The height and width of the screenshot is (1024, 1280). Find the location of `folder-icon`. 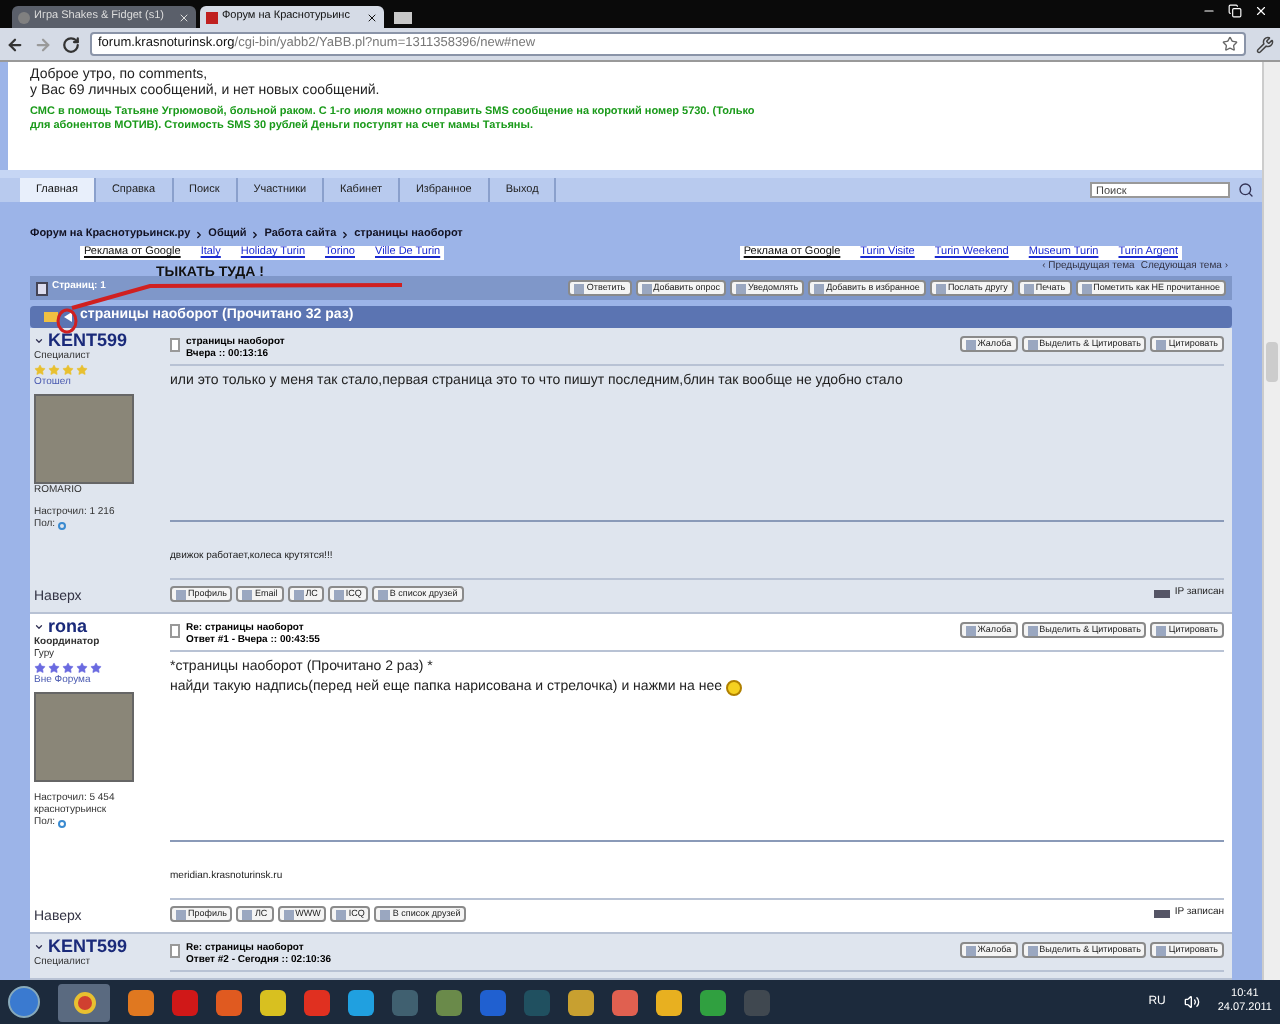

folder-icon is located at coordinates (51, 317).